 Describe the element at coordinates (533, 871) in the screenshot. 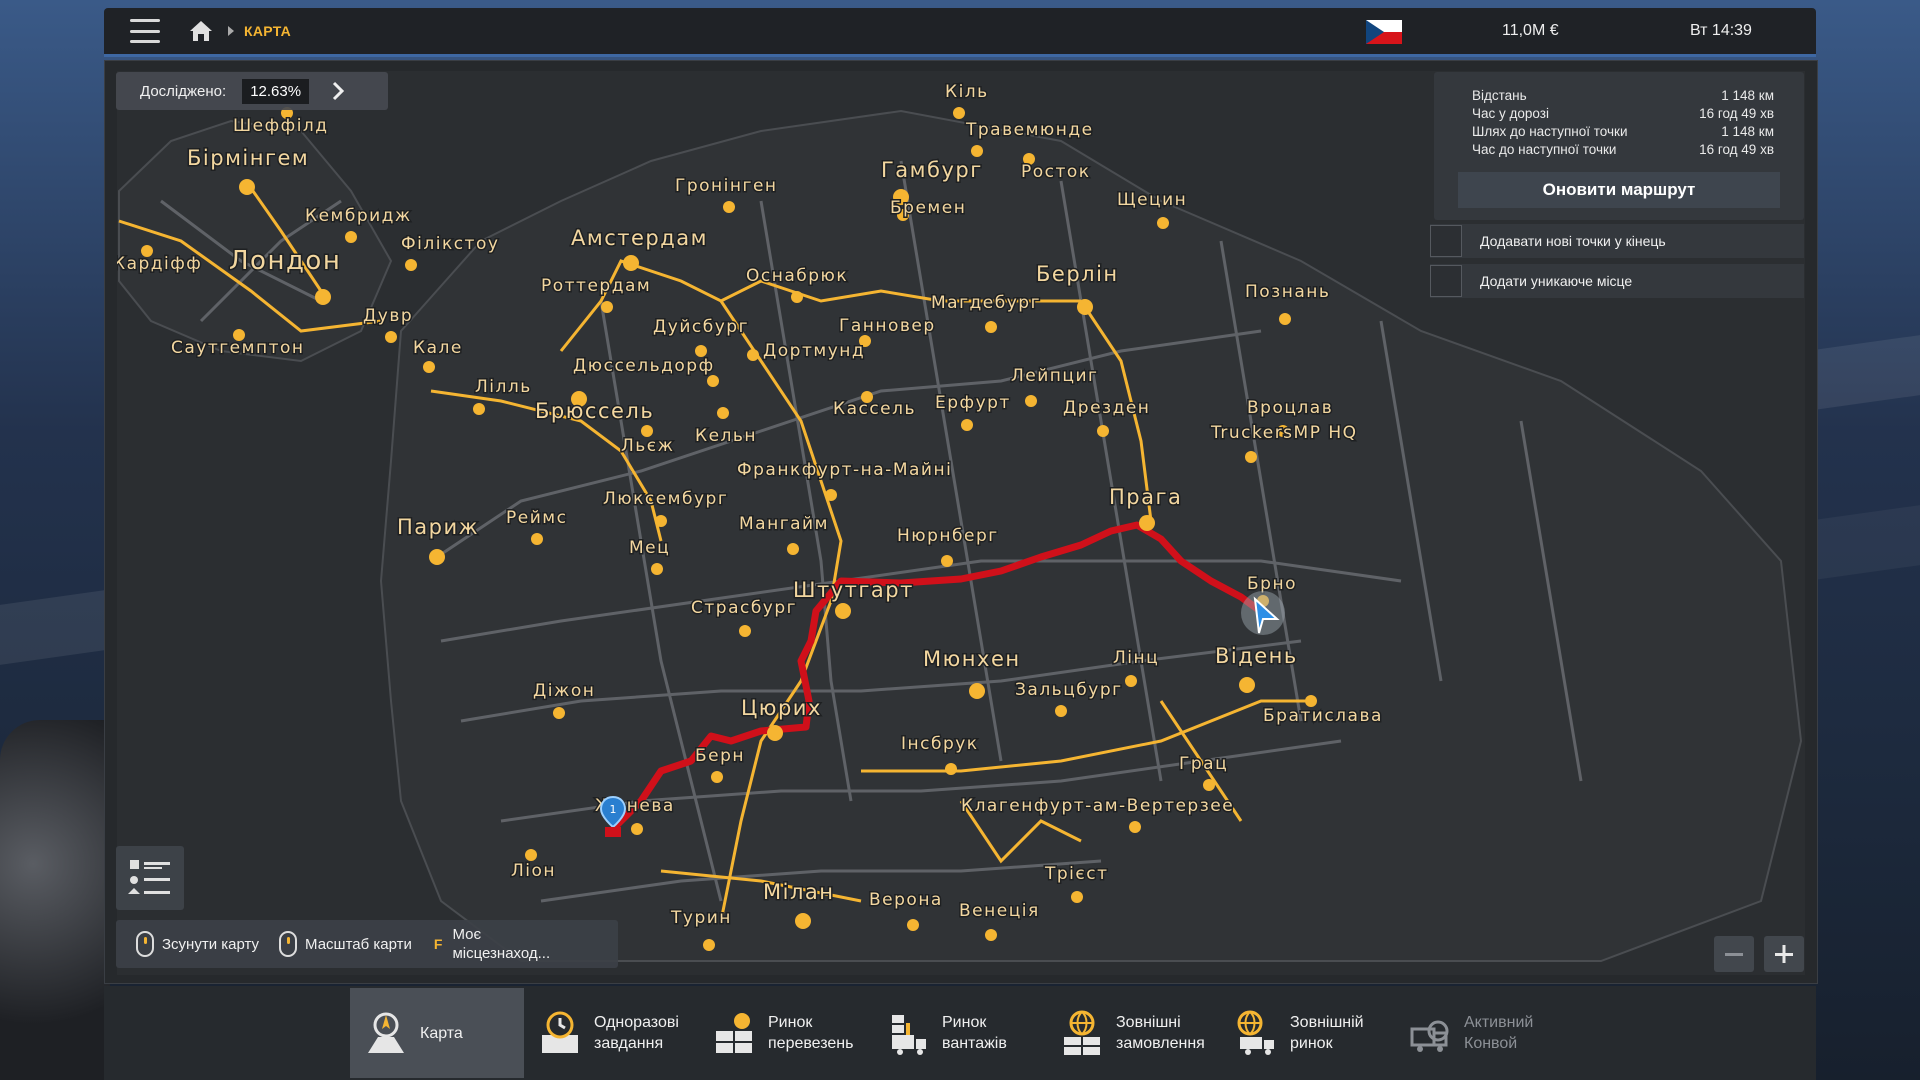

I see `city-label: Ліон` at that location.